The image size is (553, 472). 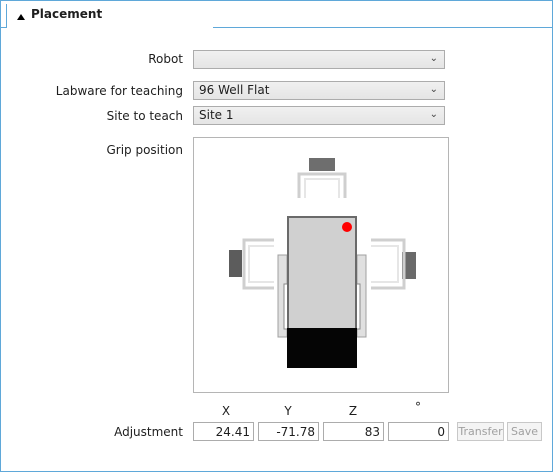 What do you see at coordinates (144, 116) in the screenshot?
I see `site-label: Site to teach` at bounding box center [144, 116].